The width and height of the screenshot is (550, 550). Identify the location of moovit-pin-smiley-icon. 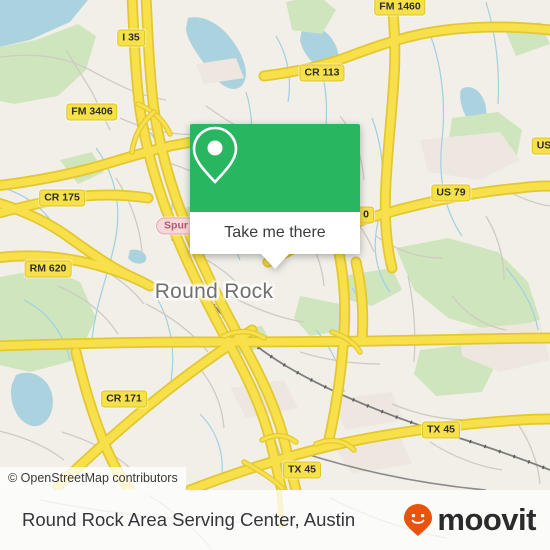
(418, 520).